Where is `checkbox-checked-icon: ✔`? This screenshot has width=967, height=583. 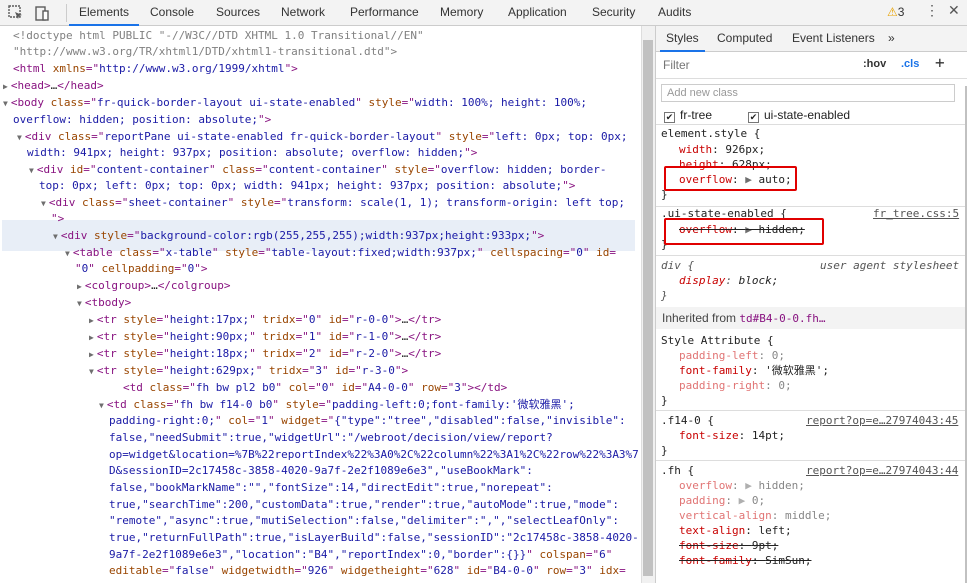 checkbox-checked-icon: ✔ is located at coordinates (753, 117).